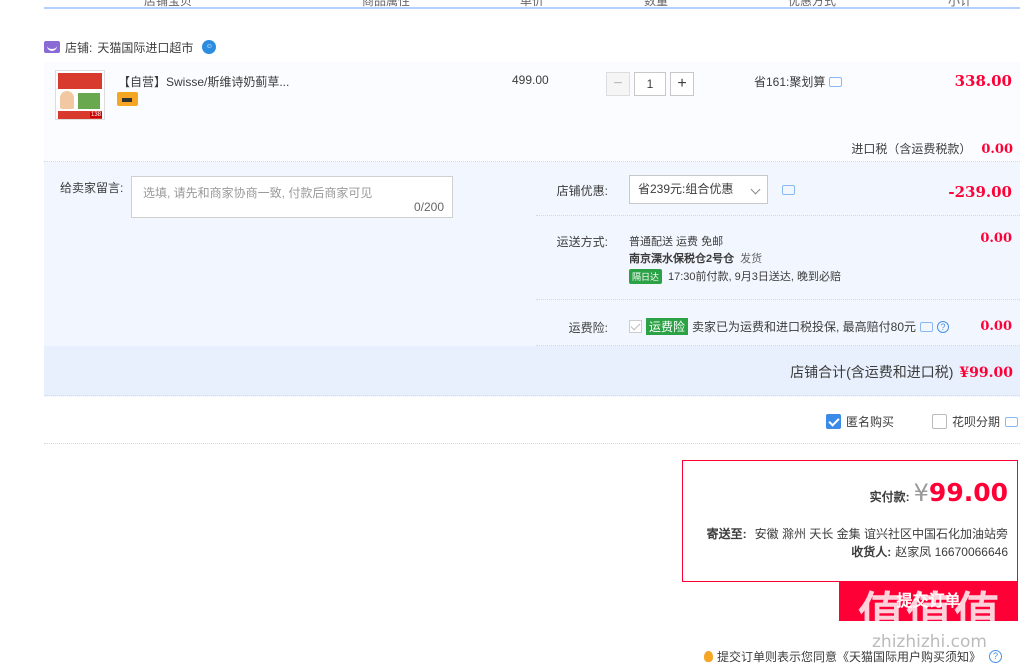 The height and width of the screenshot is (665, 1024). Describe the element at coordinates (836, 81) in the screenshot. I see `promo-info-icon` at that location.